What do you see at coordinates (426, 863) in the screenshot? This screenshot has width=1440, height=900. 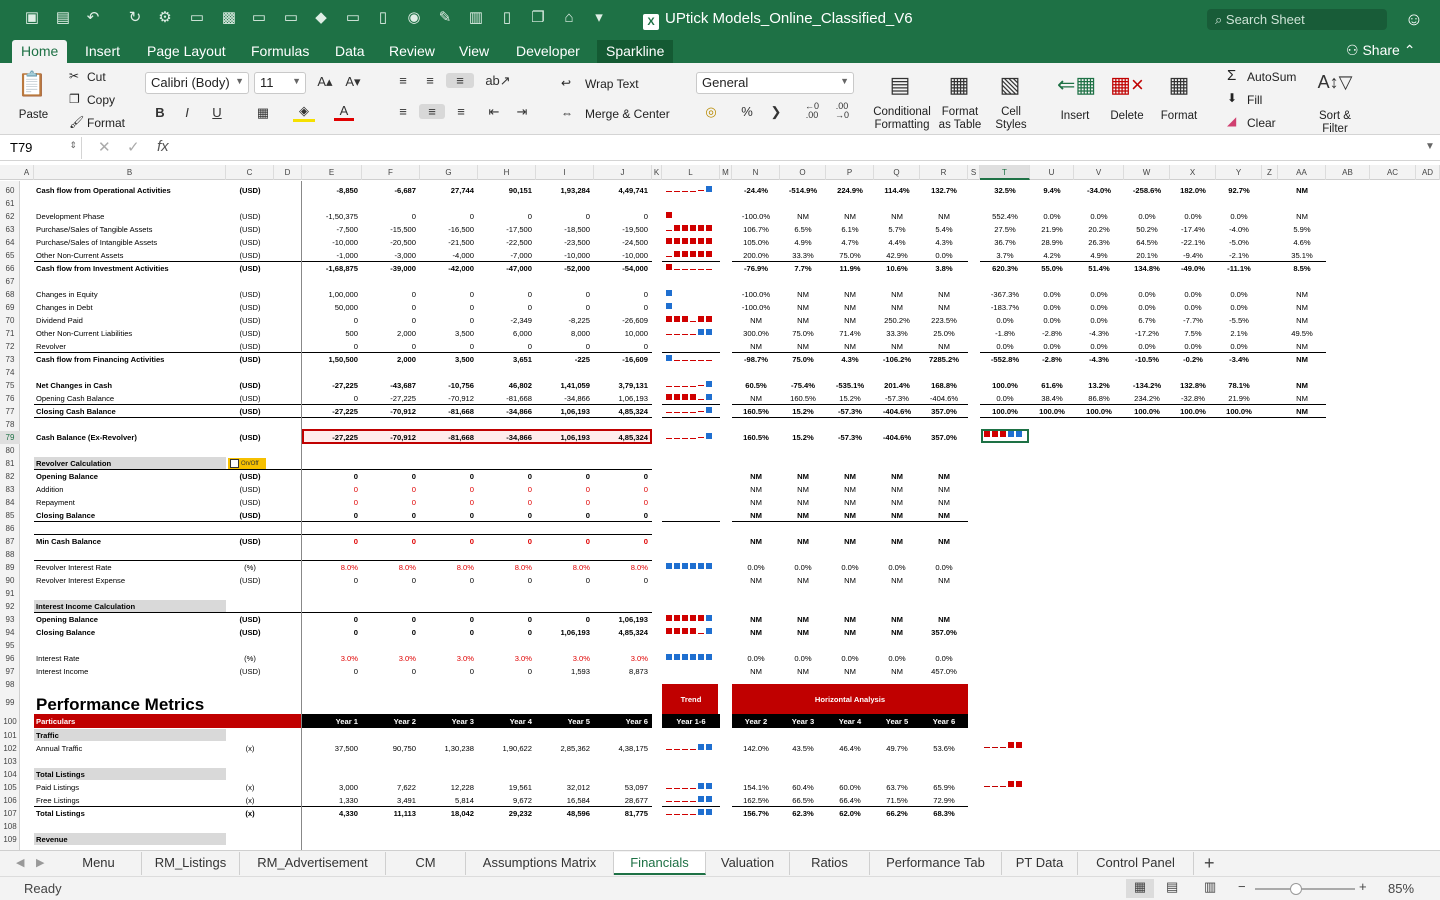 I see `sheet-tab-cm: CM` at bounding box center [426, 863].